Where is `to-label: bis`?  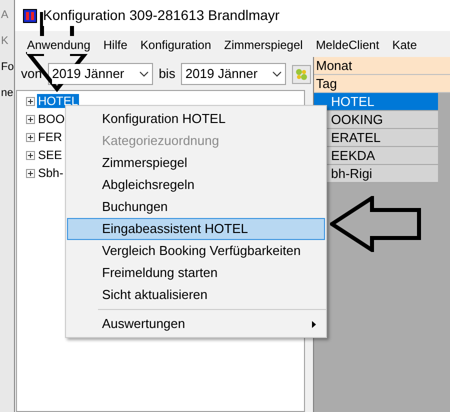 to-label: bis is located at coordinates (167, 74).